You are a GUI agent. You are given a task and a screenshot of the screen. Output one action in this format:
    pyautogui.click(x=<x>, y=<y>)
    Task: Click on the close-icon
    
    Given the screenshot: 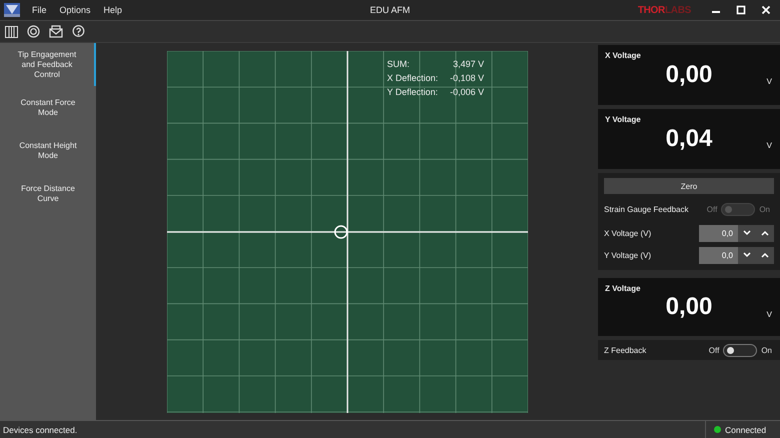 What is the action you would take?
    pyautogui.click(x=766, y=10)
    